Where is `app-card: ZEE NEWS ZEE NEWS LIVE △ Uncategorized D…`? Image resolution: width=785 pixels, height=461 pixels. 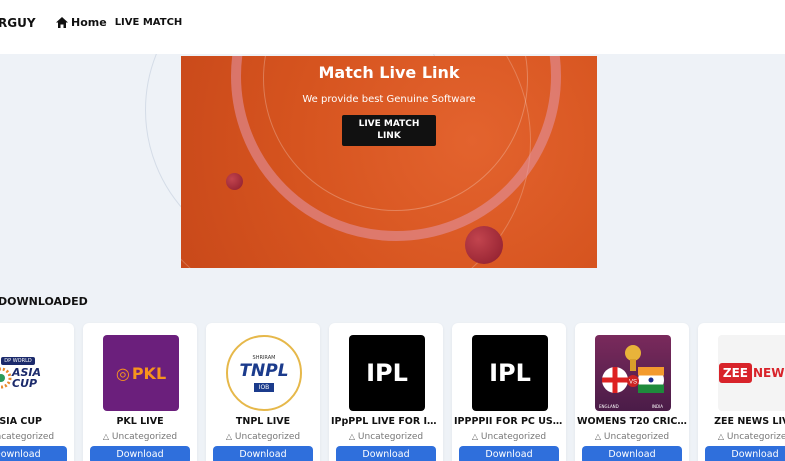 app-card: ZEE NEWS ZEE NEWS LIVE △ Uncategorized D… is located at coordinates (741, 392).